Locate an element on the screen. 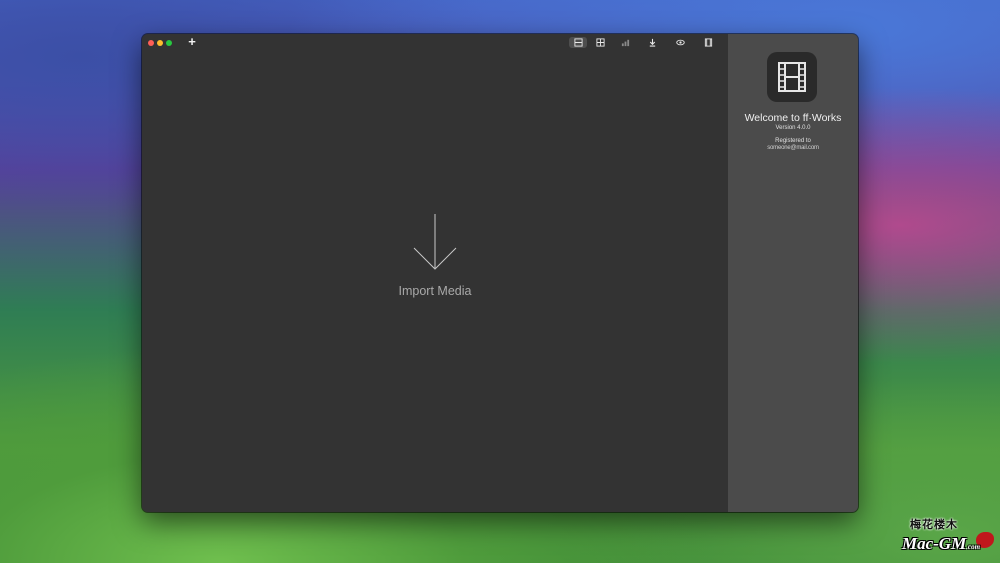 This screenshot has height=563, width=1000. site-watermark: 梅花楼木 Mac-GM.com is located at coordinates (946, 537).